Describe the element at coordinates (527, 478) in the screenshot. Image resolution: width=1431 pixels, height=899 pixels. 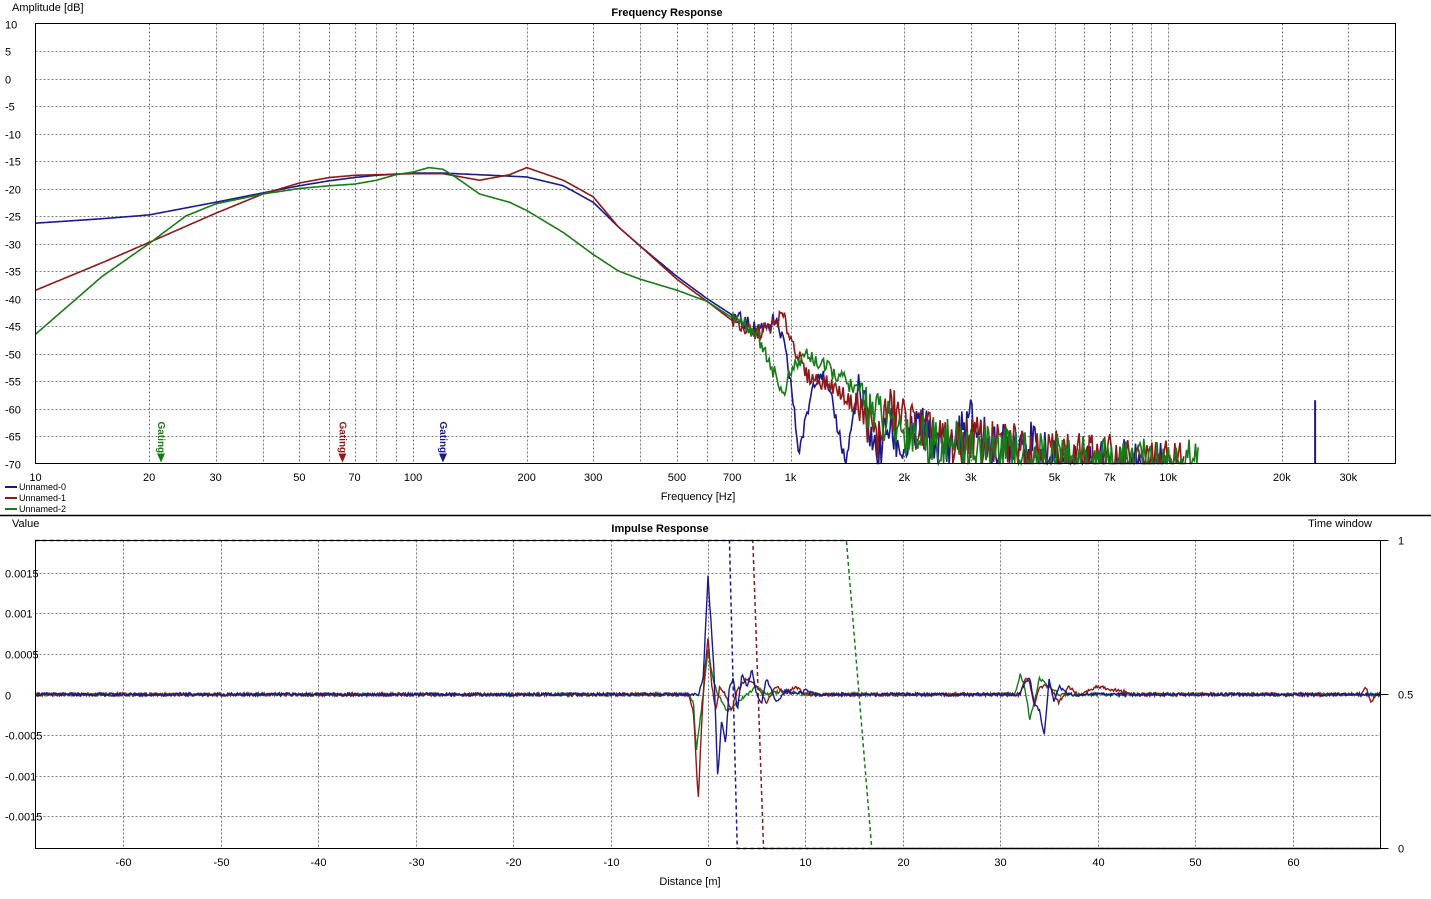
I see `fr-x-tick-label: 200` at that location.